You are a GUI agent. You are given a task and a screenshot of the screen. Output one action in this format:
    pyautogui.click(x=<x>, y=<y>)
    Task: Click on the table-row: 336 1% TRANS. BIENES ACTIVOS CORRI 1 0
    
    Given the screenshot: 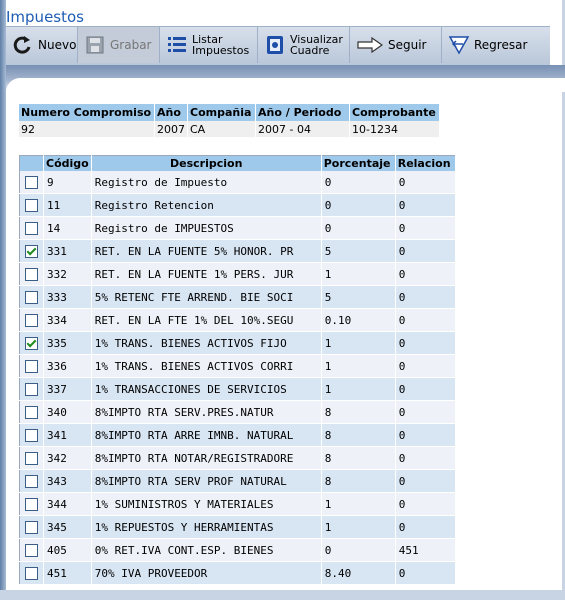 What is the action you would take?
    pyautogui.click(x=237, y=366)
    